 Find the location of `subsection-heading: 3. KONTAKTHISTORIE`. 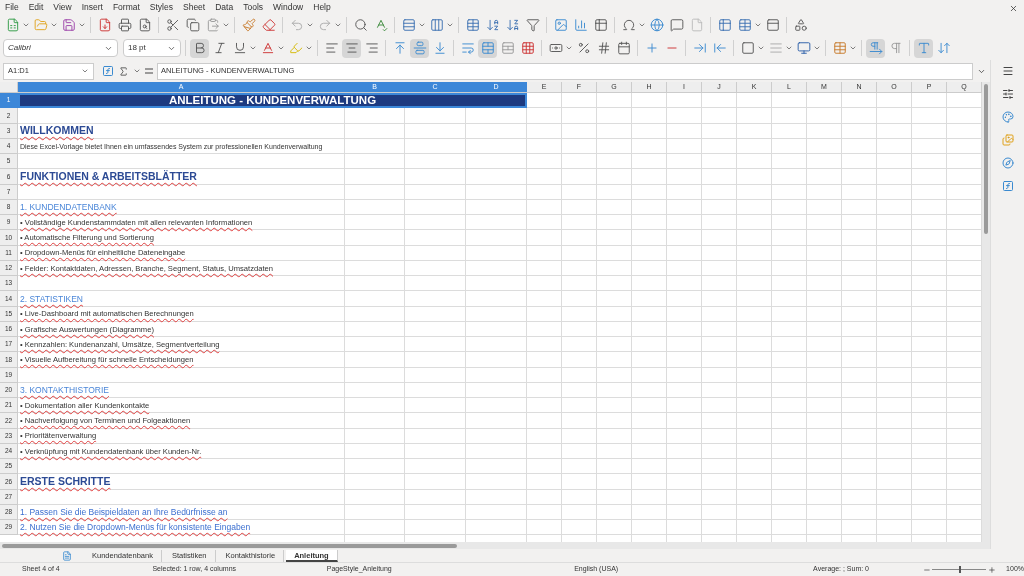

subsection-heading: 3. KONTAKTHISTORIE is located at coordinates (64, 390).